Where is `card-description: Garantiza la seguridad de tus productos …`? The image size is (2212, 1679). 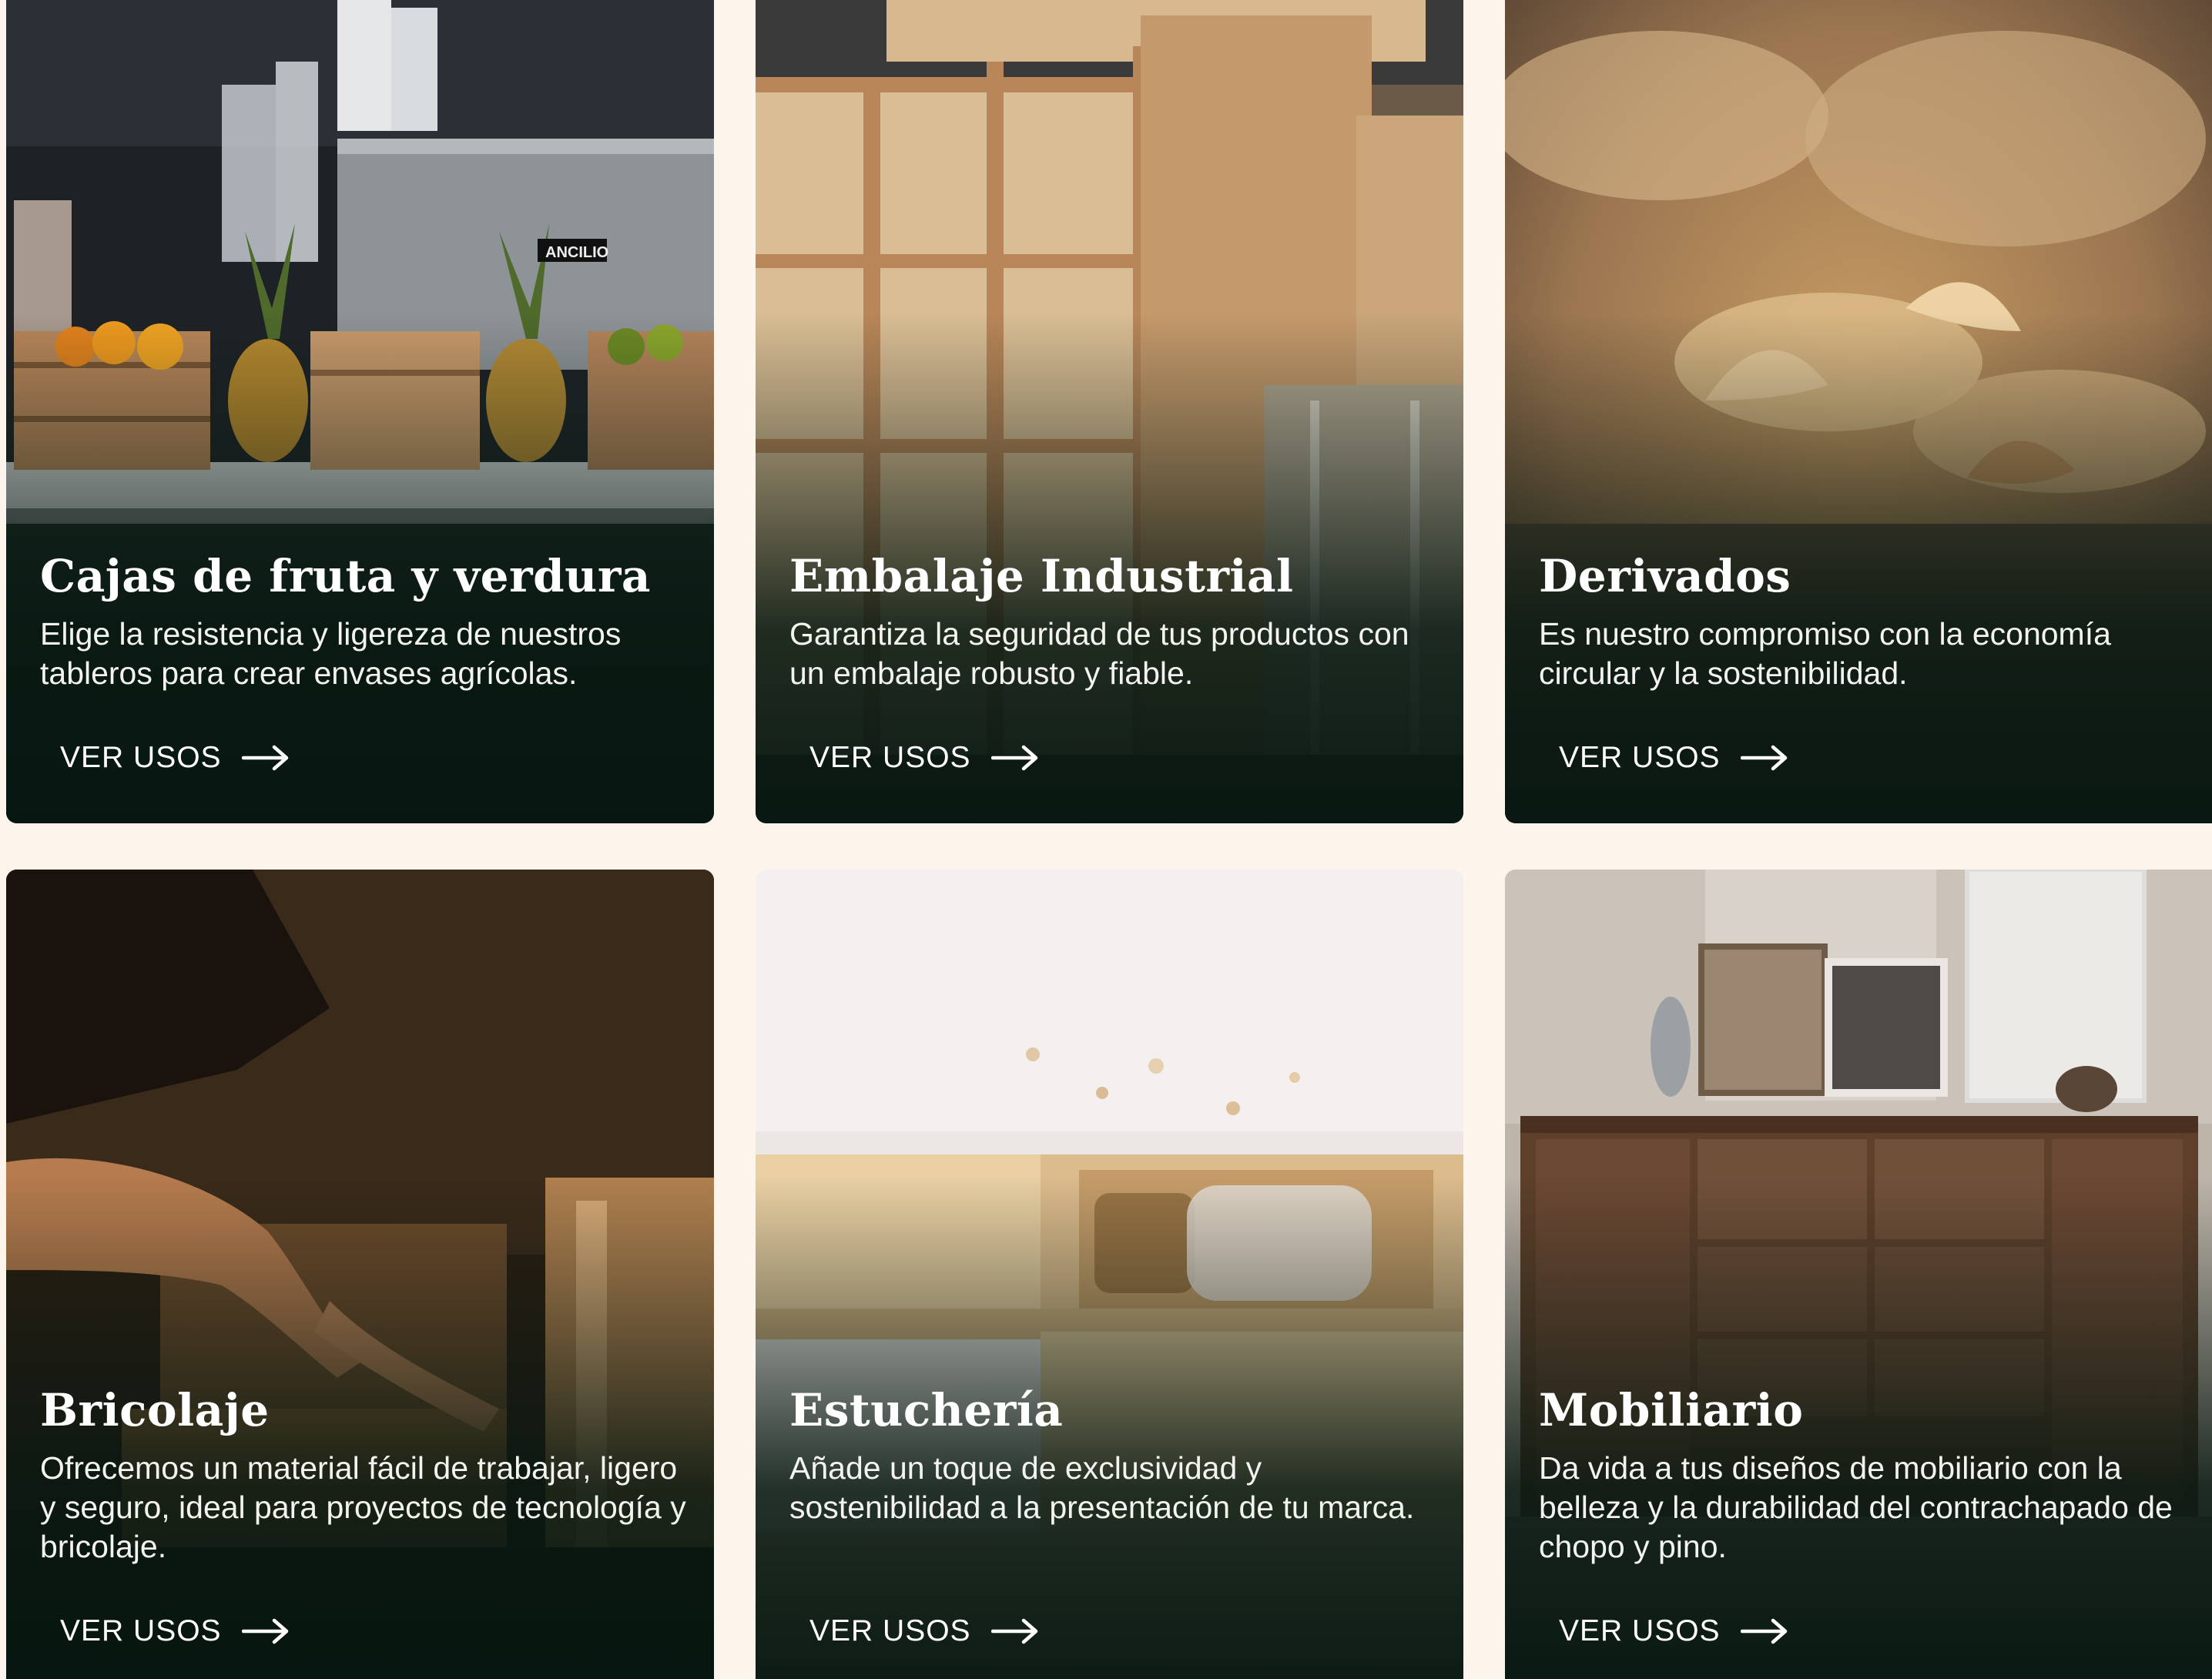
card-description: Garantiza la seguridad de tus productos … is located at coordinates (1099, 653).